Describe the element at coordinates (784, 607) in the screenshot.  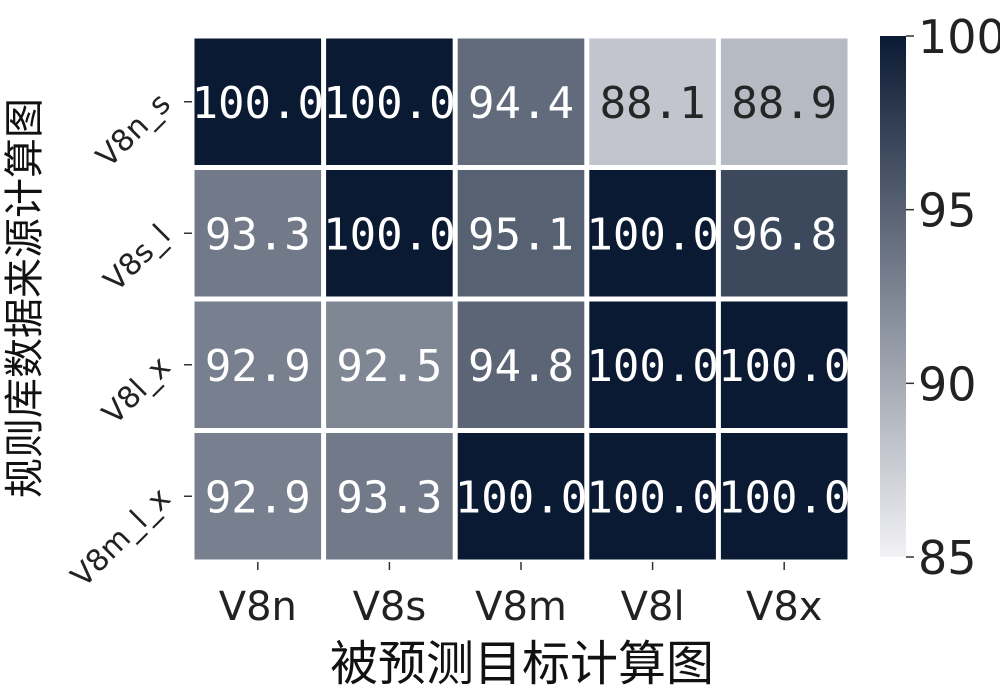
I see `x-tick-label: V8x` at that location.